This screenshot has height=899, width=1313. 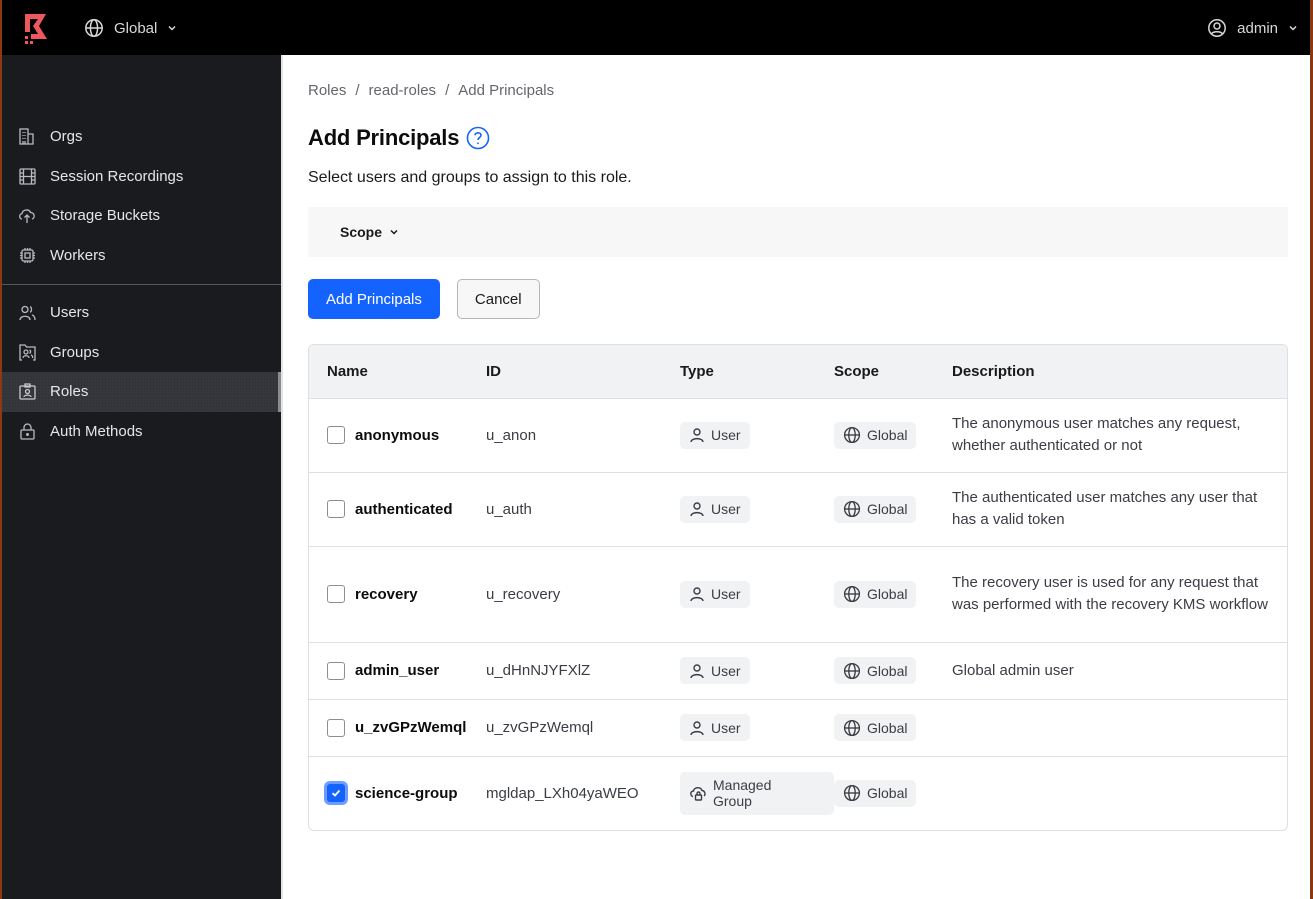 I want to click on sidebar-item-roles: Roles, so click(x=141, y=392).